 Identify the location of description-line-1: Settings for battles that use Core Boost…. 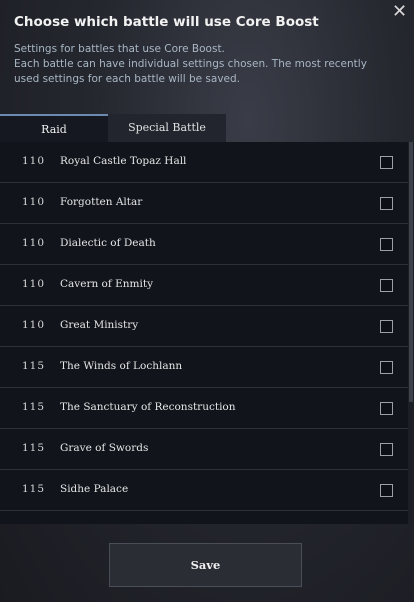
(119, 49).